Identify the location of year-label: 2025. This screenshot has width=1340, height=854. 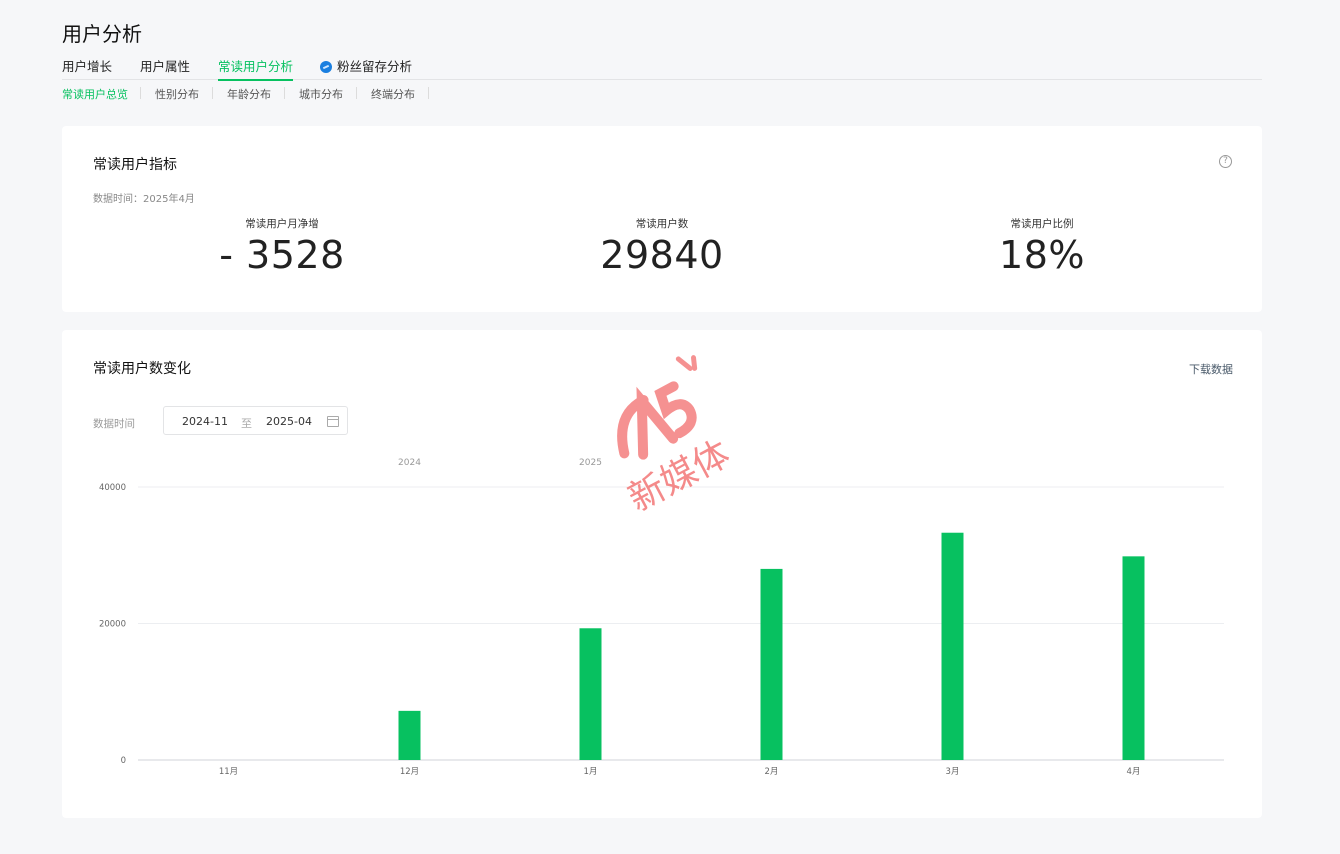
(590, 463).